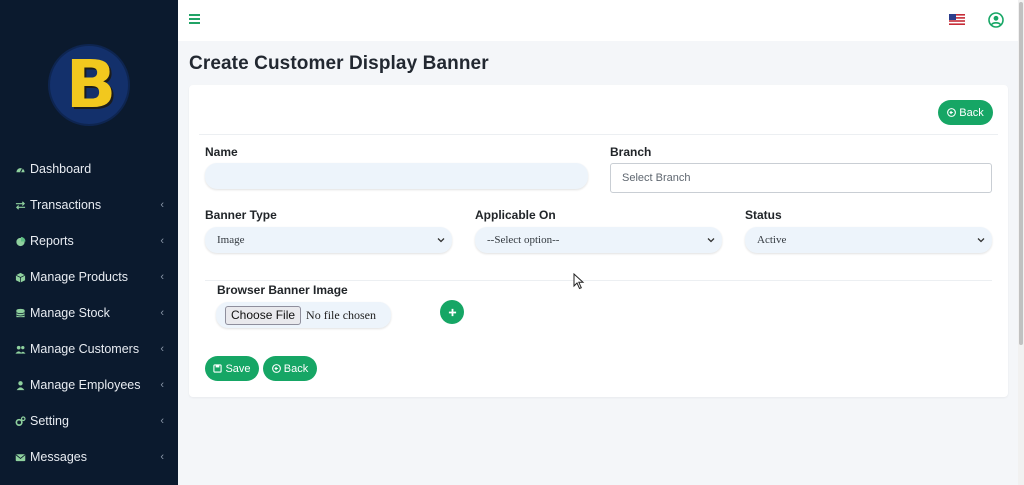  I want to click on back-top-button: Back, so click(965, 112).